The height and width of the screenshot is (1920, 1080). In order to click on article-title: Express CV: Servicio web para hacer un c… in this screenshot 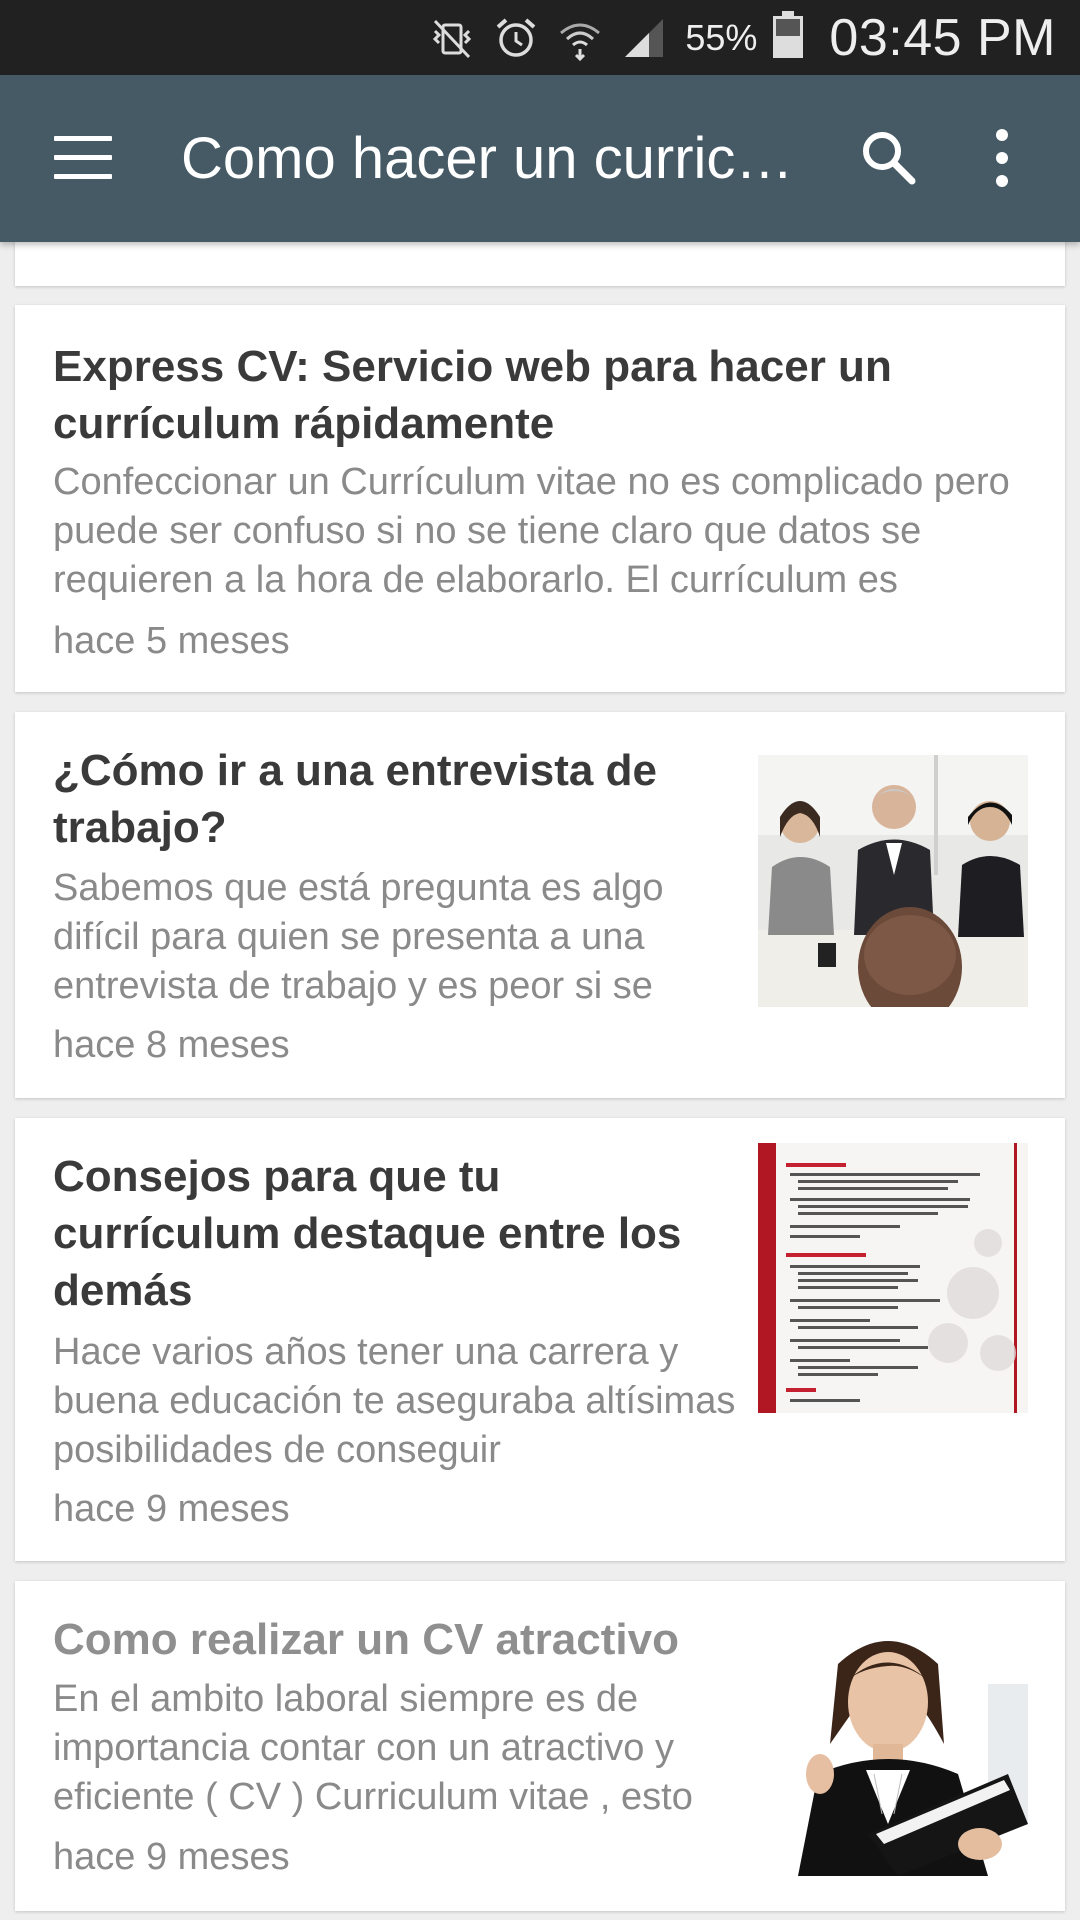, I will do `click(472, 395)`.